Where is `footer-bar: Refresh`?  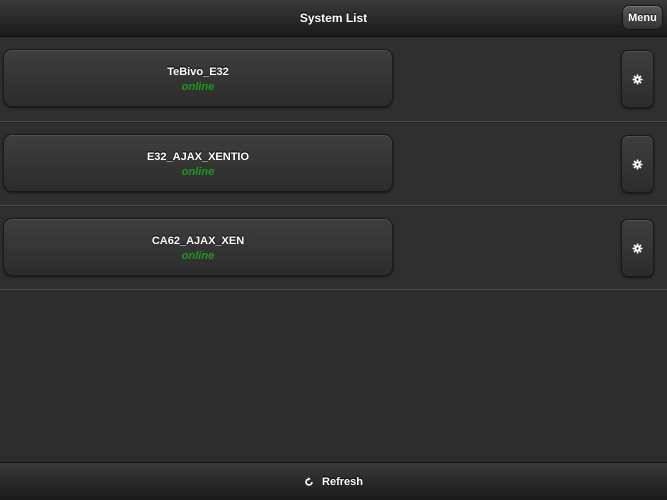
footer-bar: Refresh is located at coordinates (333, 481).